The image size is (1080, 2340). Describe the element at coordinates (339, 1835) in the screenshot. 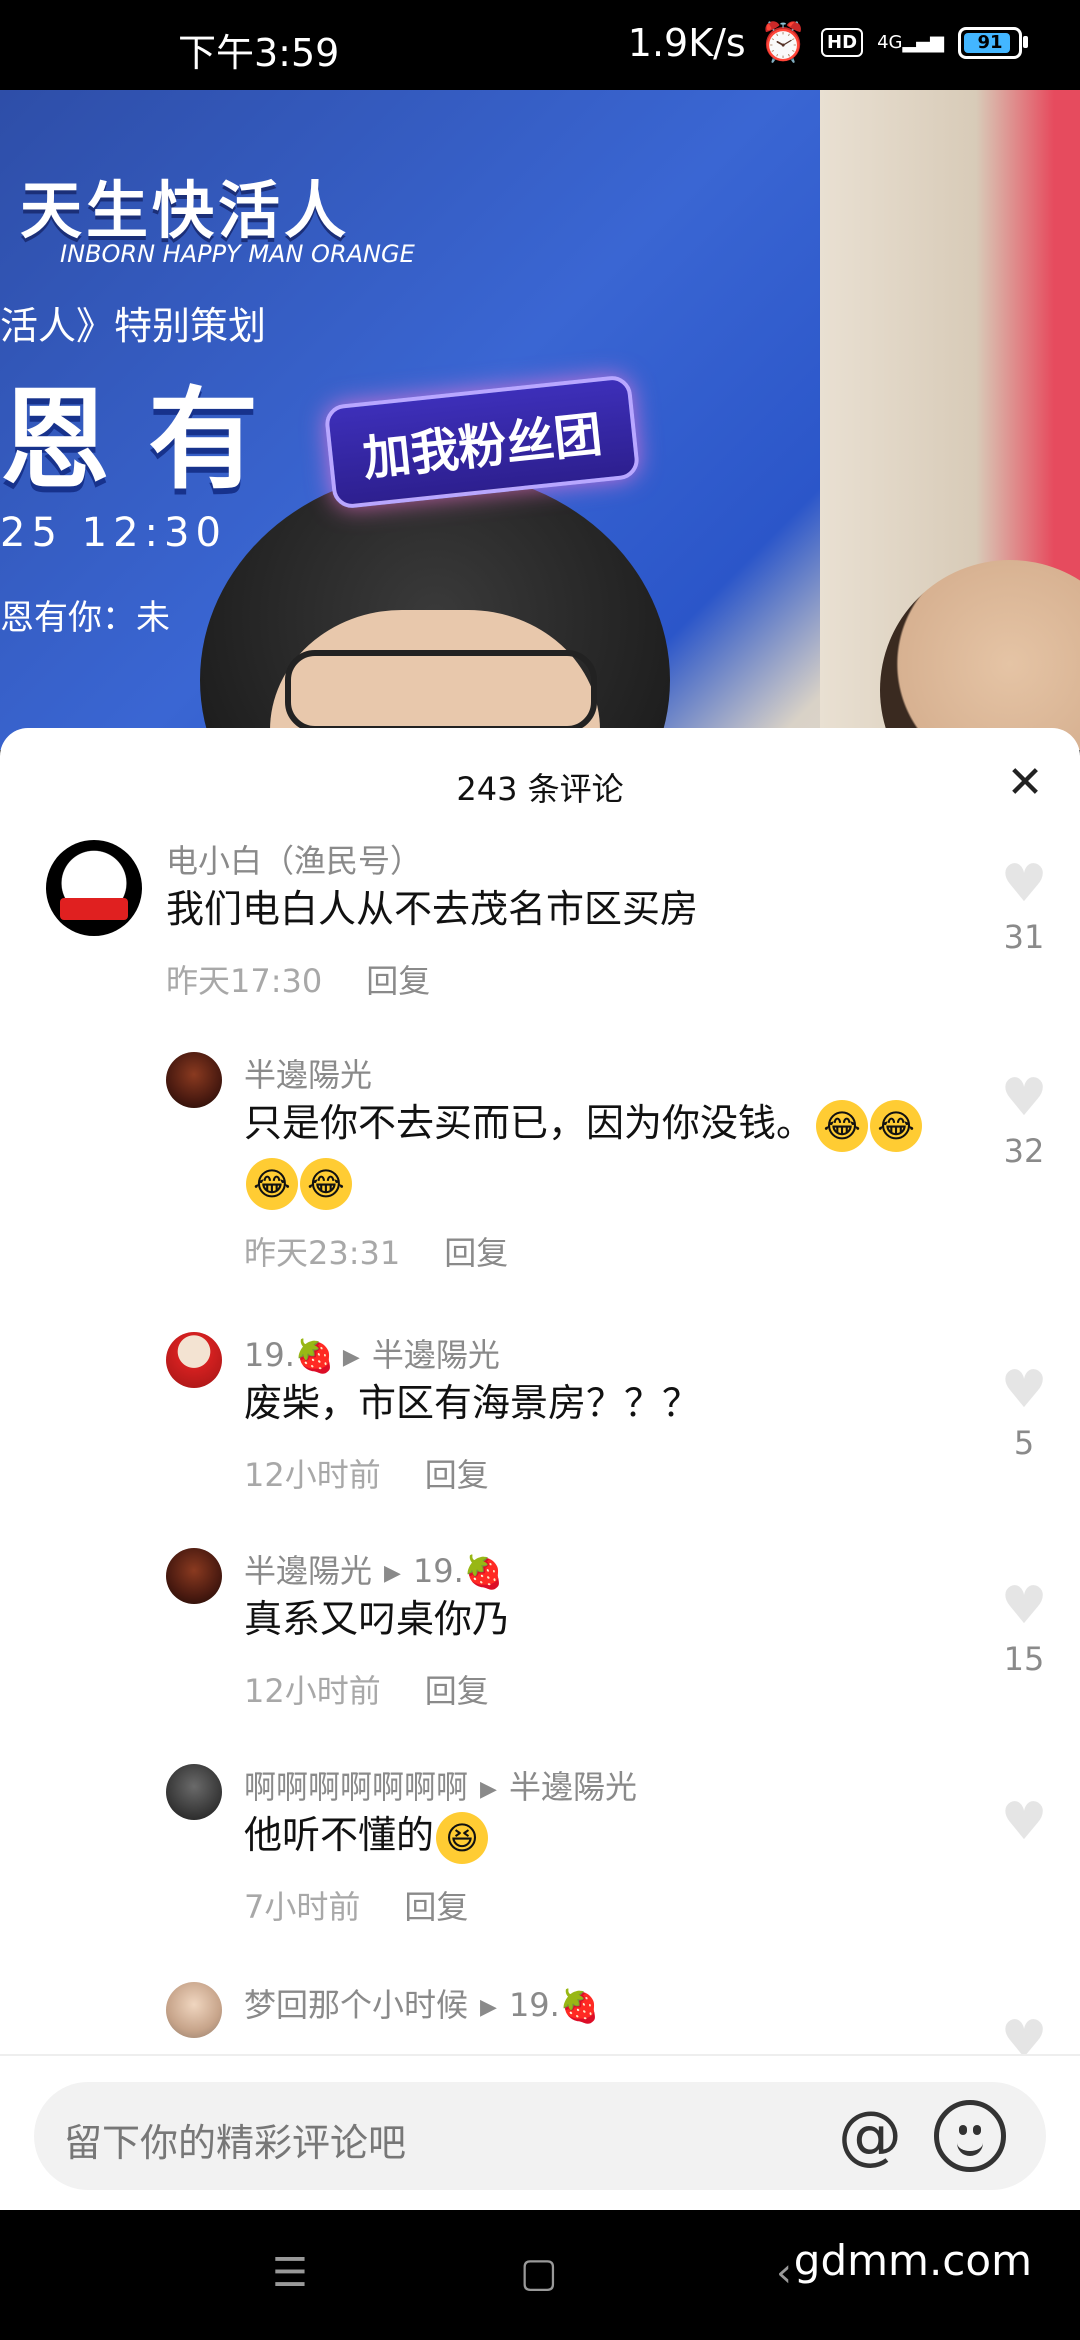

I see `comment-text-body: 他听不懂的` at that location.